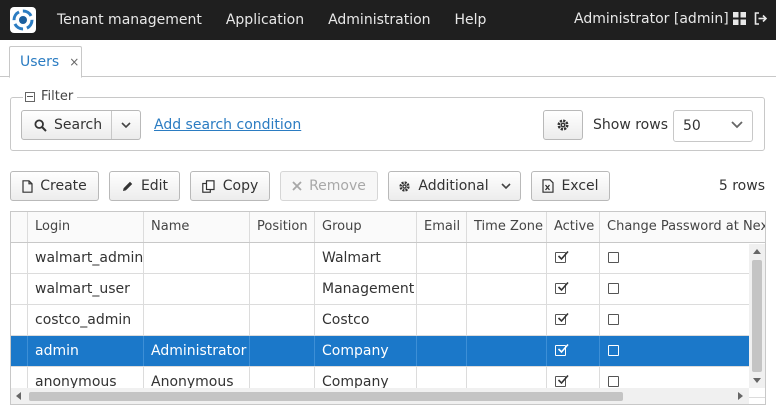 This screenshot has width=776, height=417. I want to click on table-row: walmart_user Management, so click(388, 289).